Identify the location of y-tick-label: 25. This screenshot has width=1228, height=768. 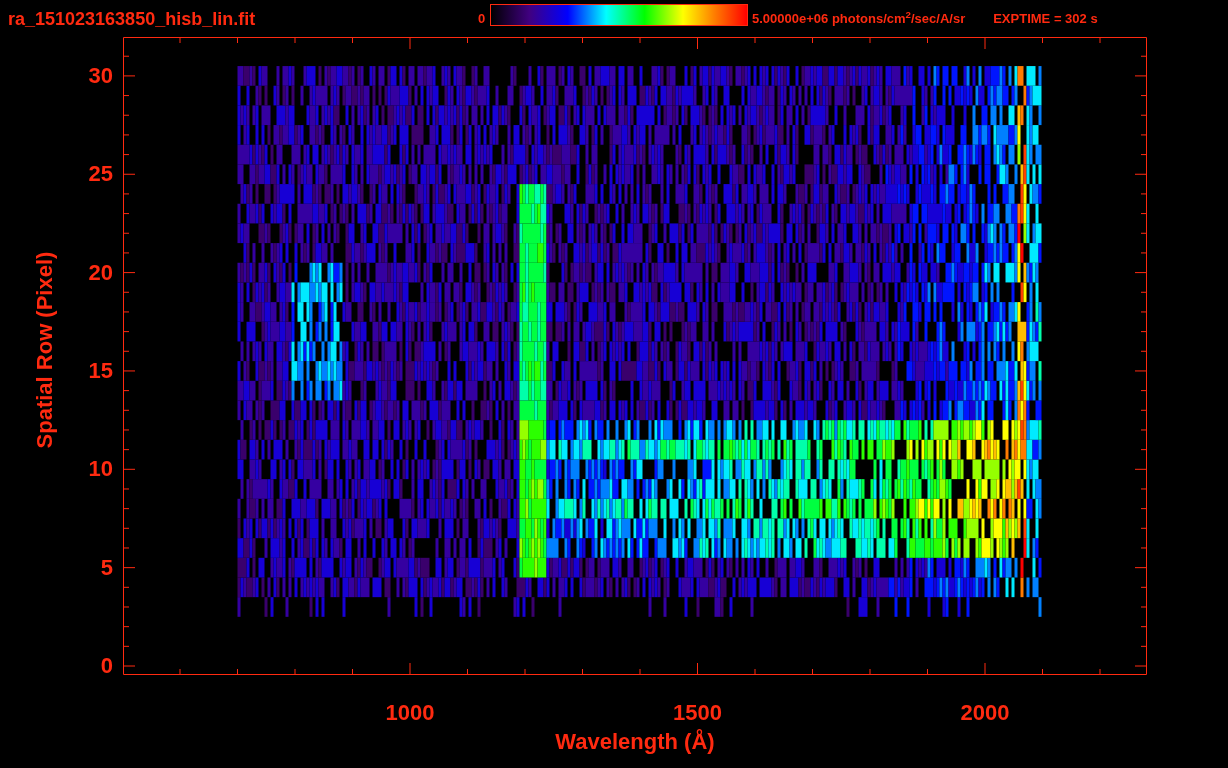
(100, 174).